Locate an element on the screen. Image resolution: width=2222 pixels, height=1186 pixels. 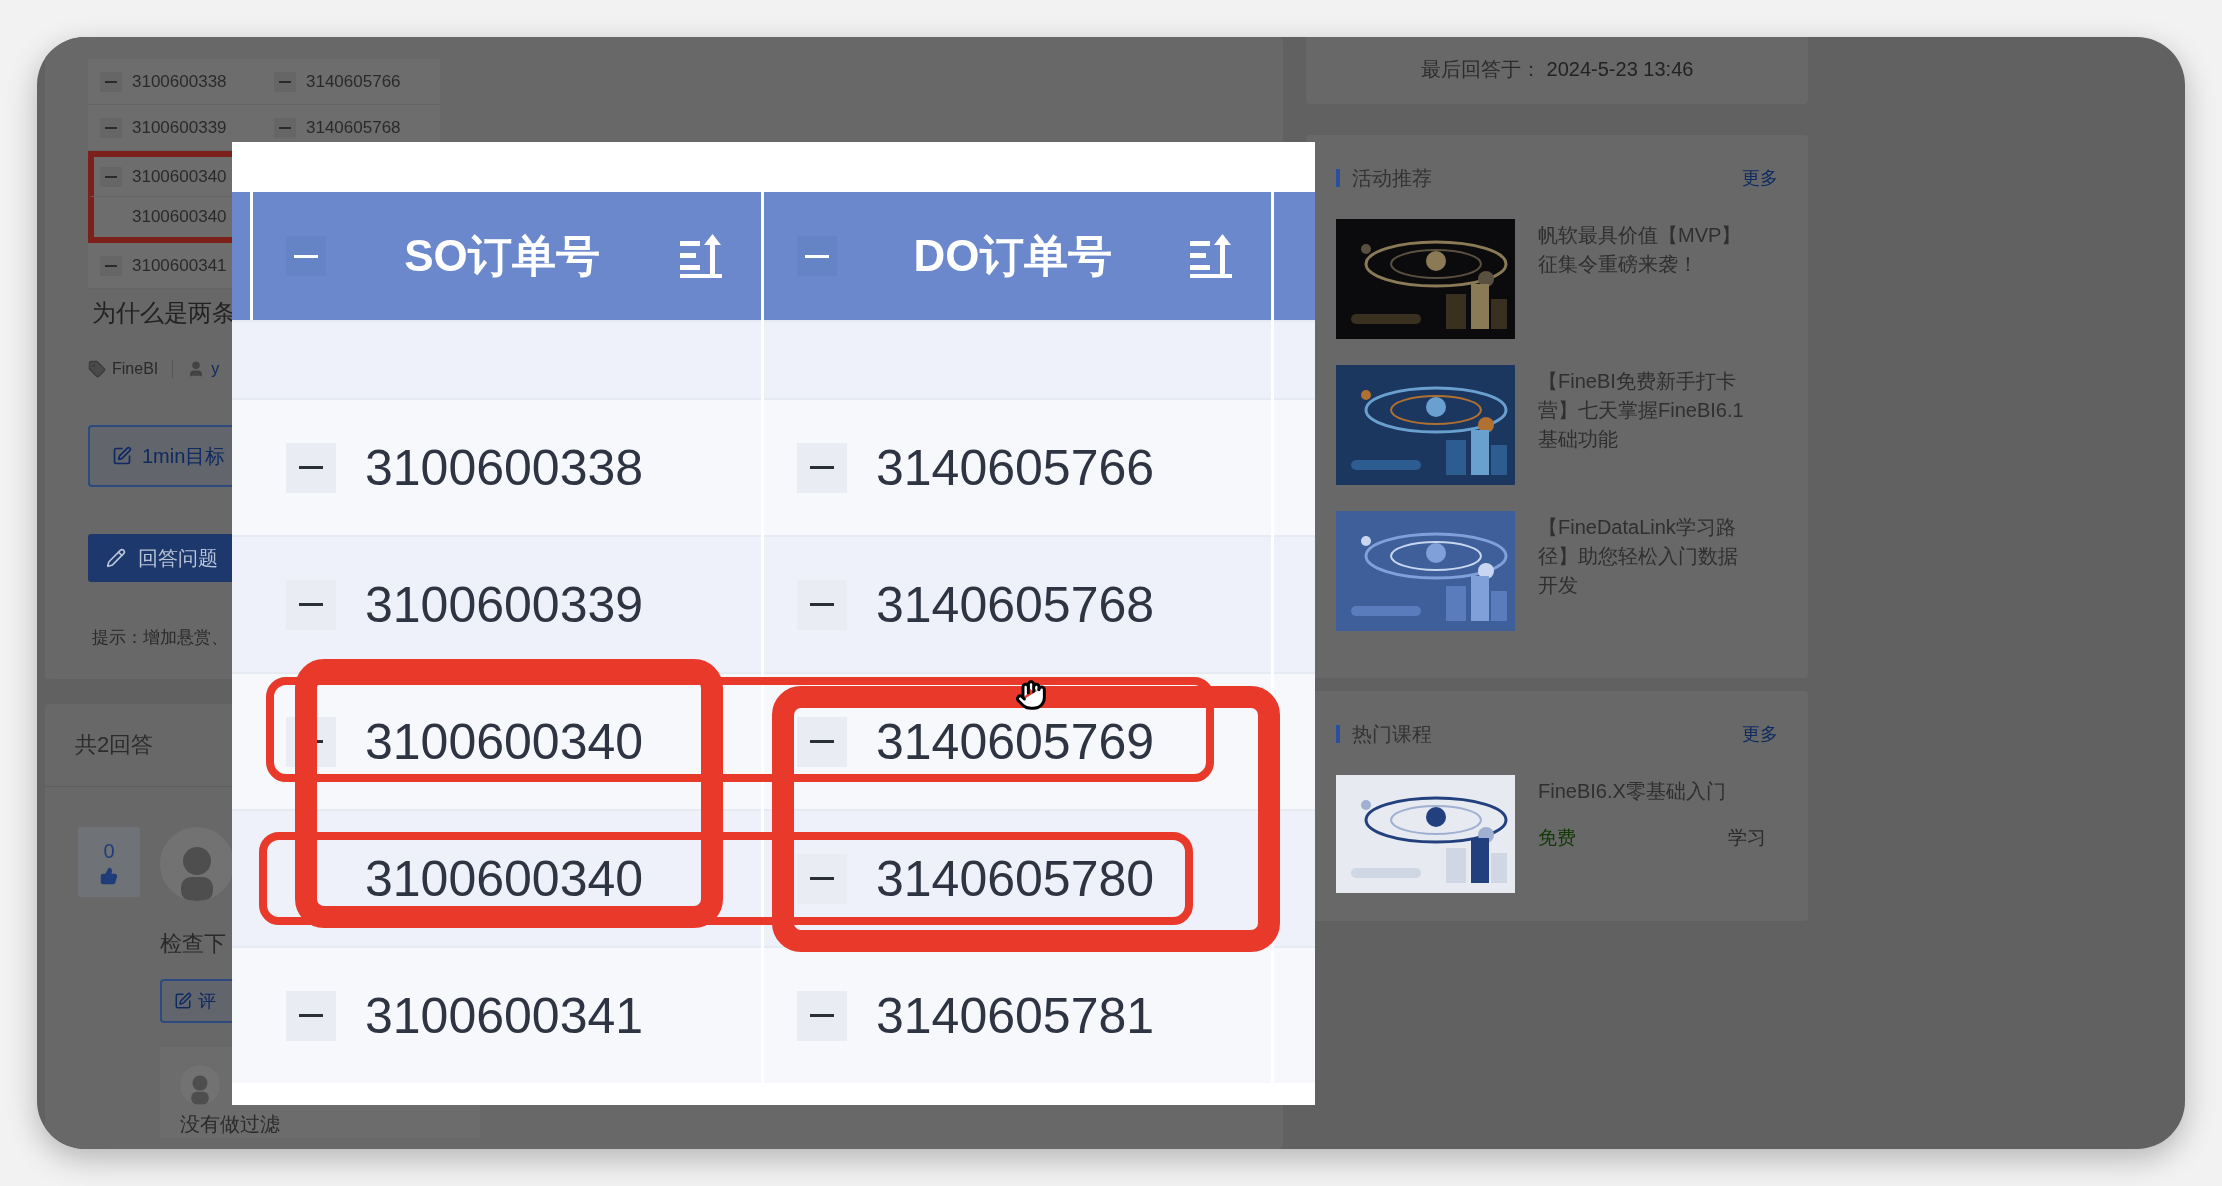
hand-cursor-icon is located at coordinates (1031, 695).